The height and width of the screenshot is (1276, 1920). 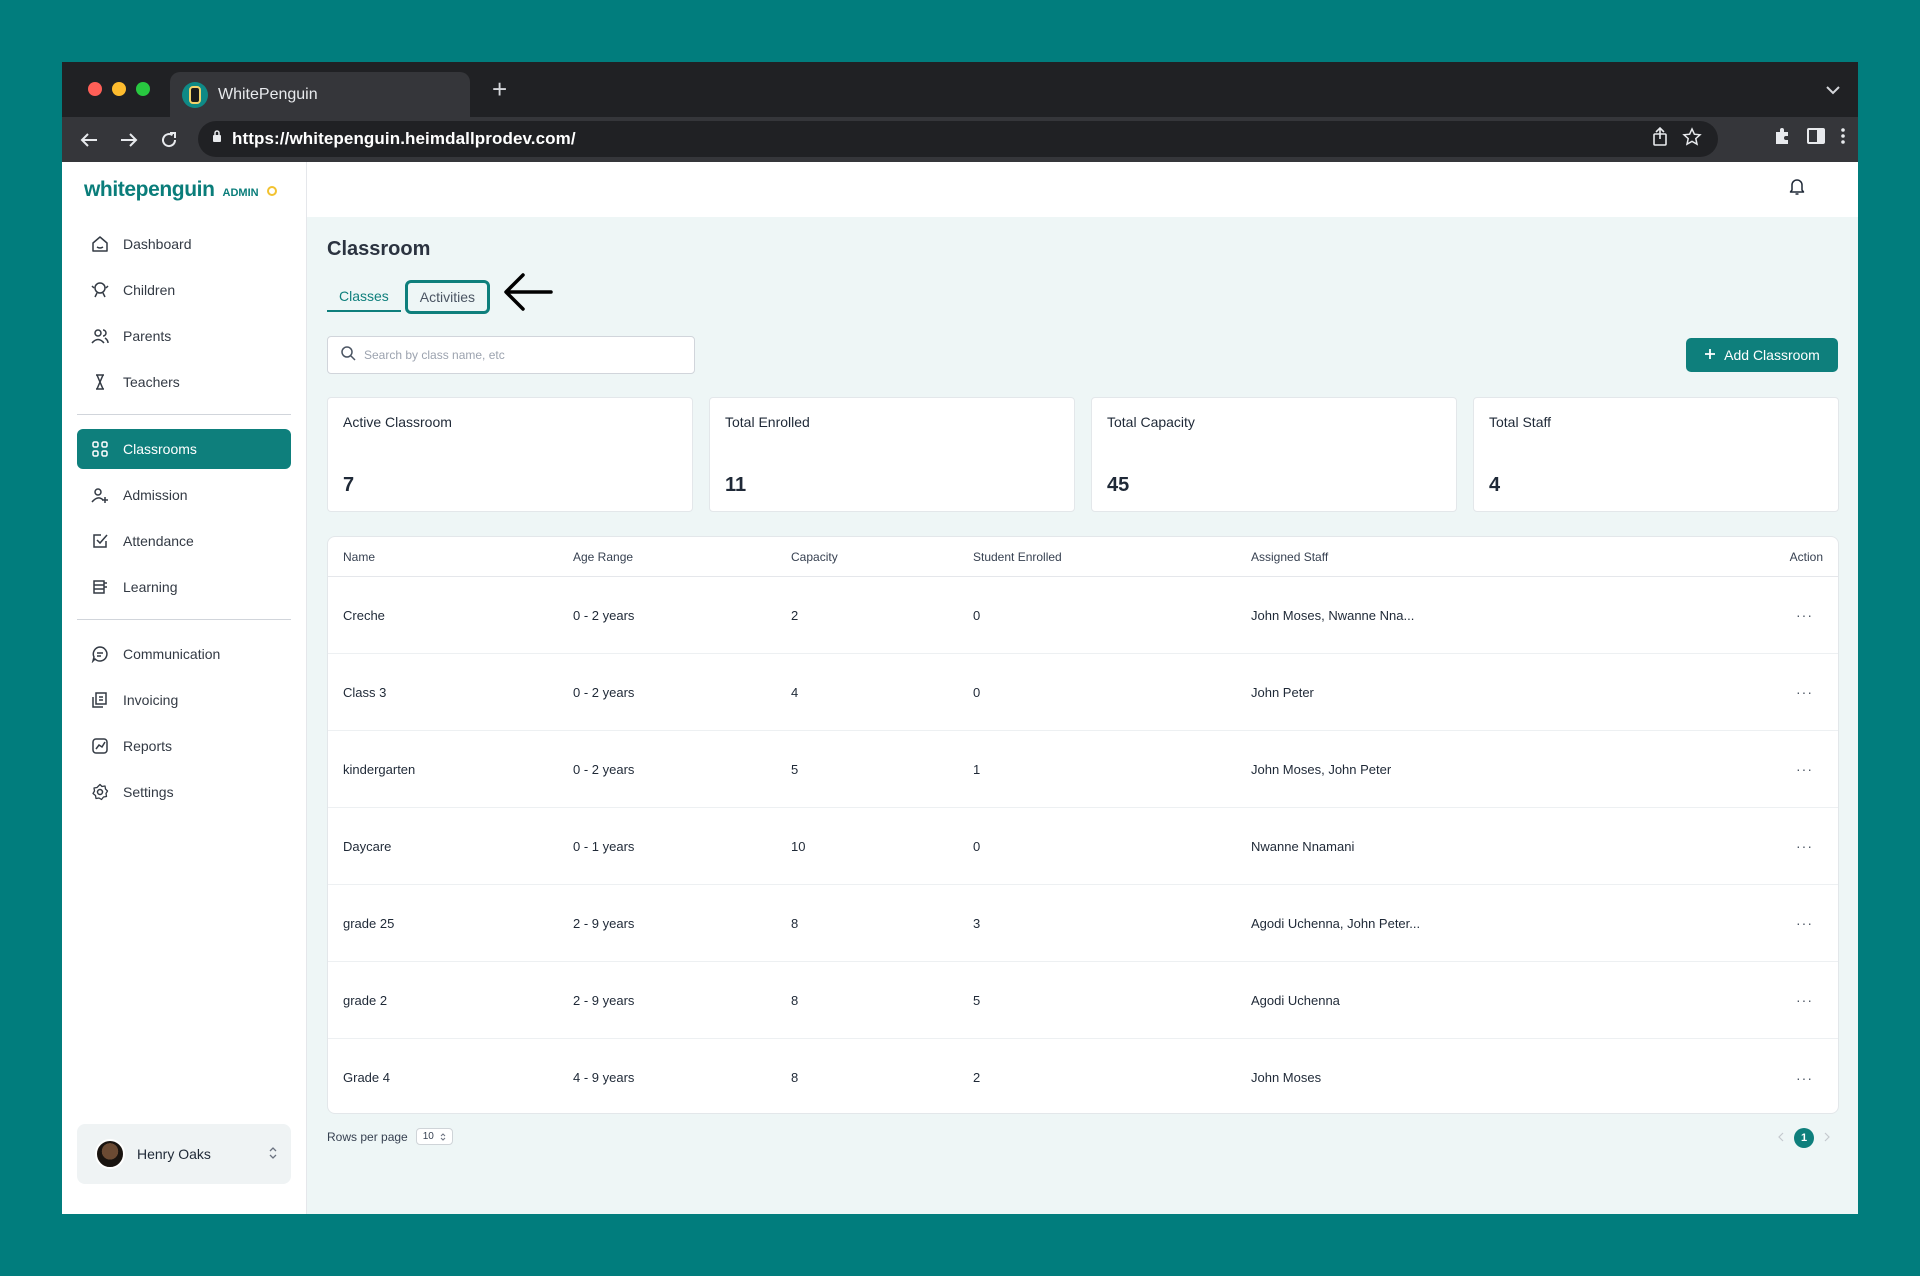 What do you see at coordinates (184, 244) in the screenshot?
I see `sidebar-item-dashboard: Dashboard` at bounding box center [184, 244].